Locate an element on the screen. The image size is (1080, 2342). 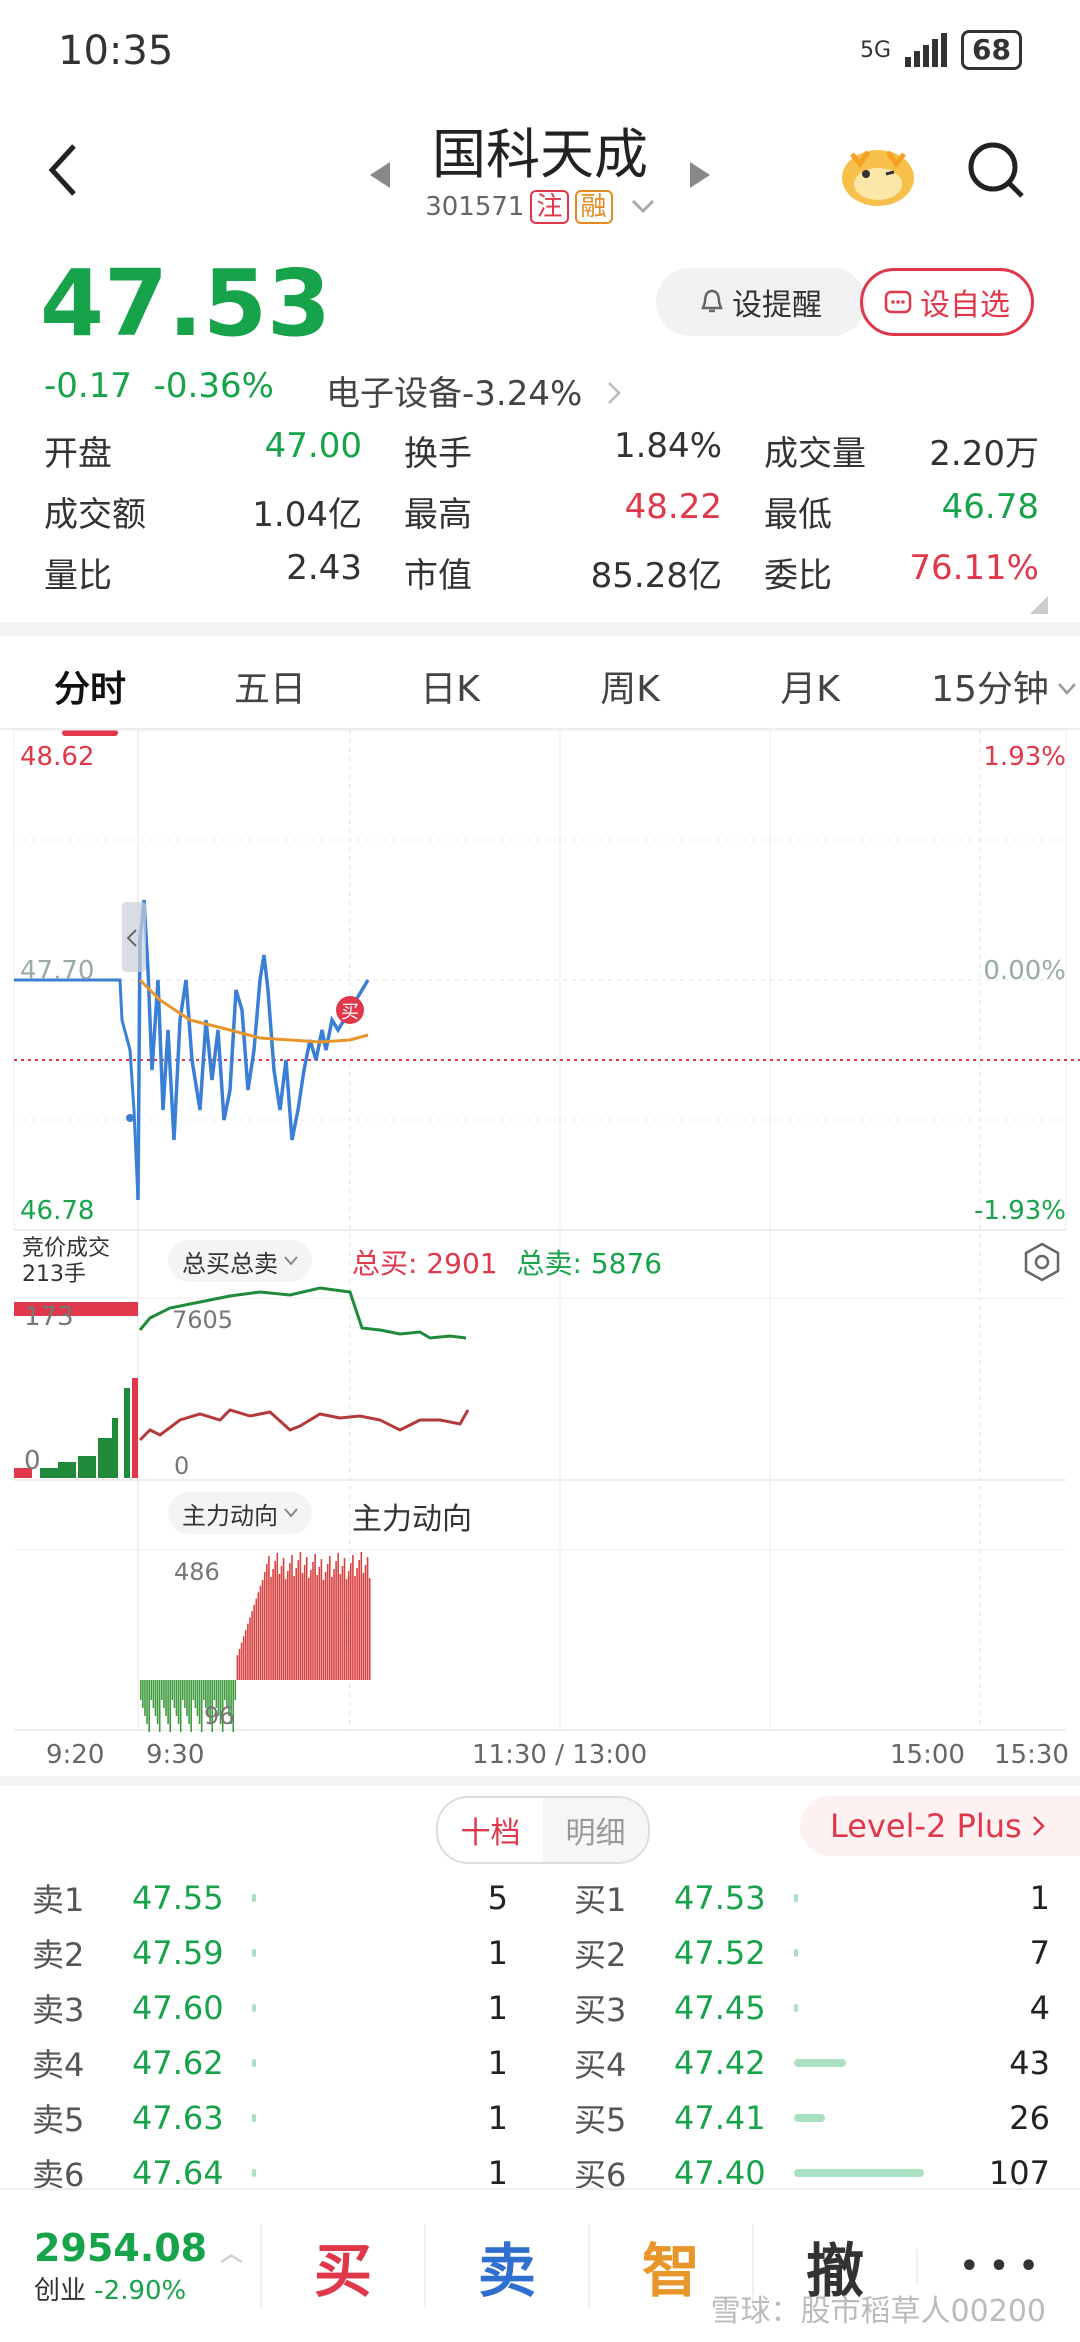
add-favorite-label: 设自选 is located at coordinates (965, 305).